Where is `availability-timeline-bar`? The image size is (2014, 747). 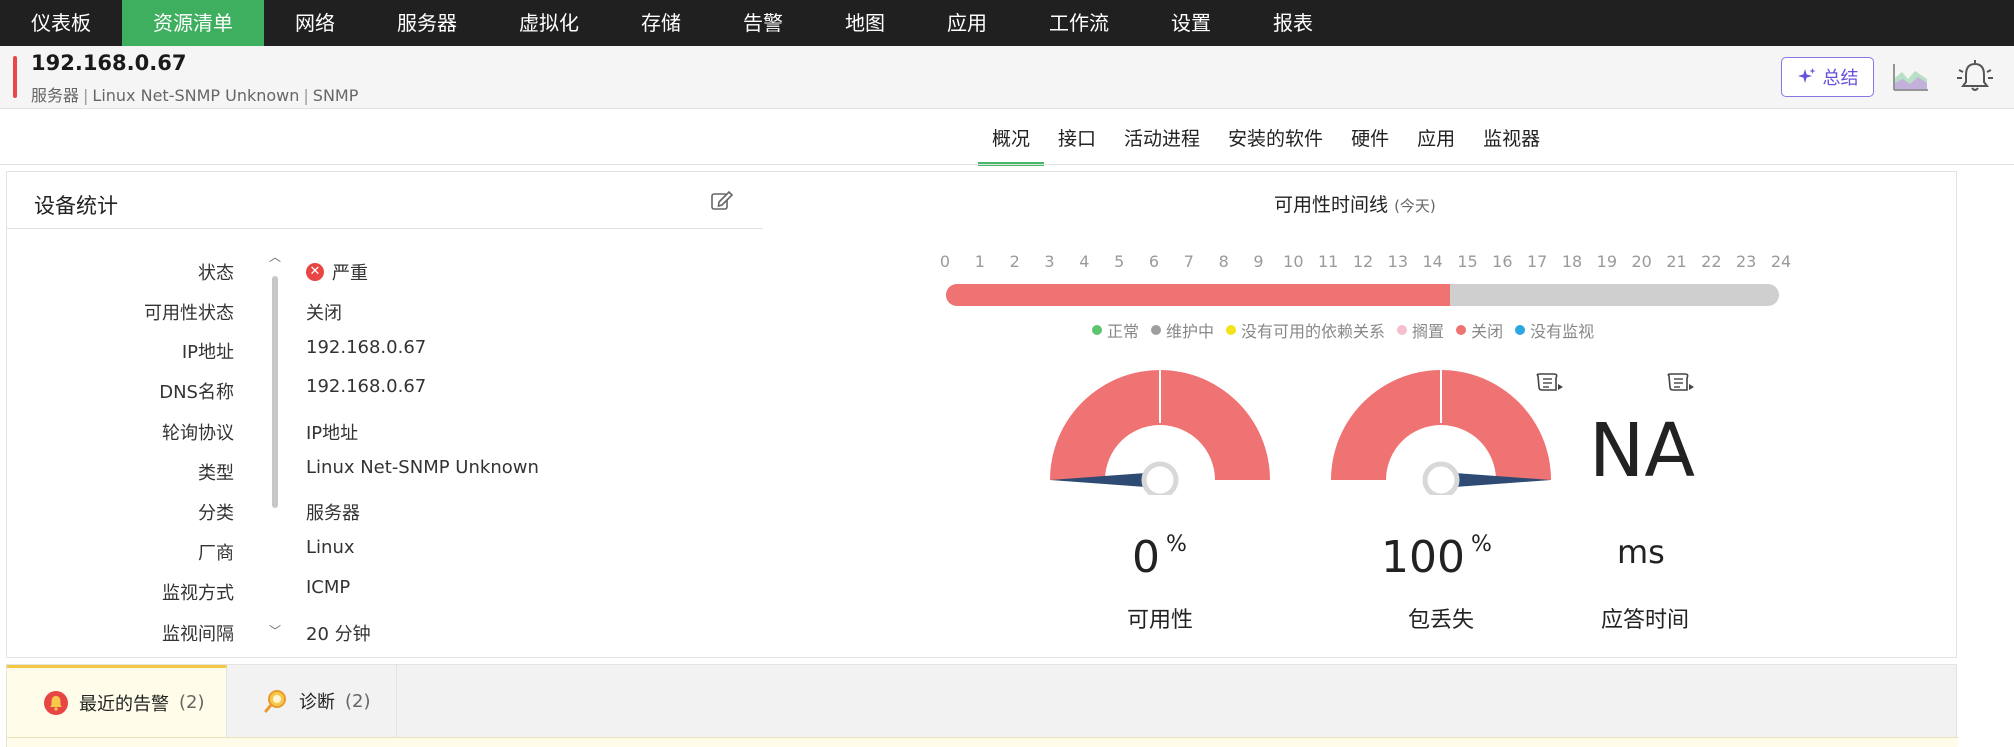
availability-timeline-bar is located at coordinates (1362, 295).